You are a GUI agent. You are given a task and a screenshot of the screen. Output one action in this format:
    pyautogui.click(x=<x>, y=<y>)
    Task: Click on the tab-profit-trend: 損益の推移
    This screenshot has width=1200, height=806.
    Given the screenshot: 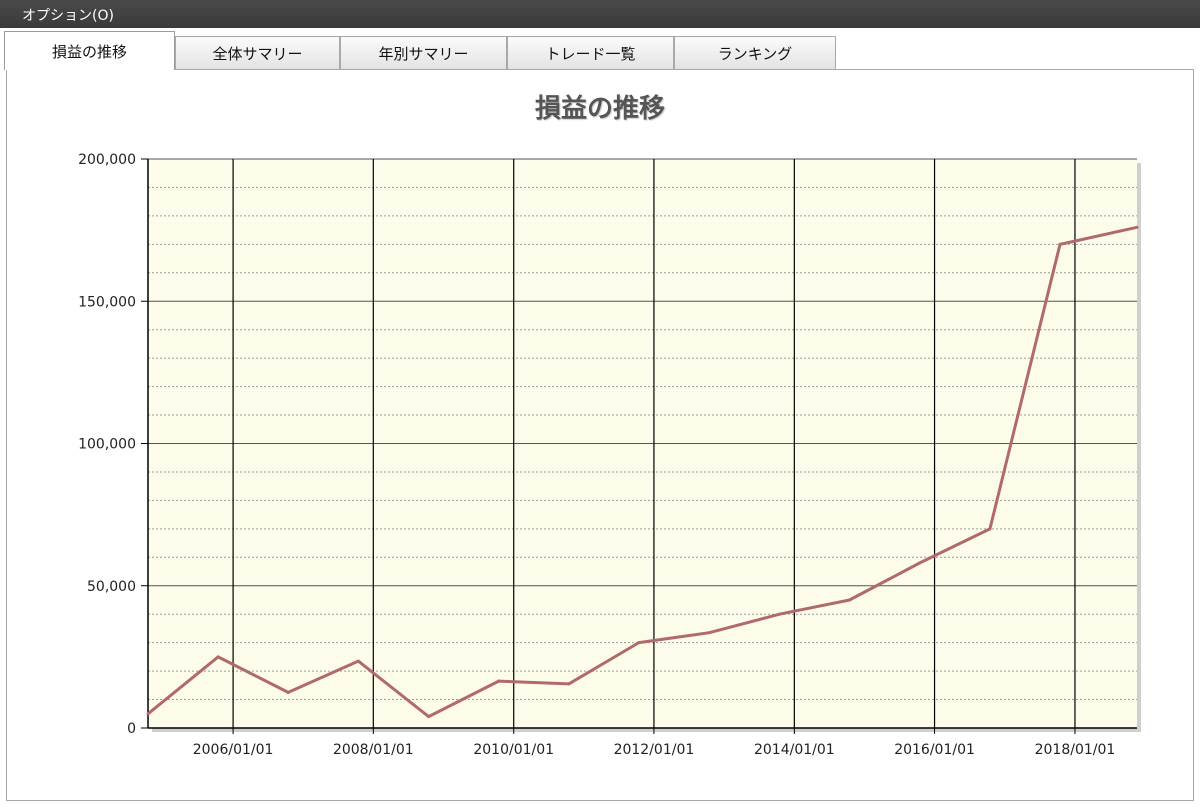 What is the action you would take?
    pyautogui.click(x=89, y=50)
    